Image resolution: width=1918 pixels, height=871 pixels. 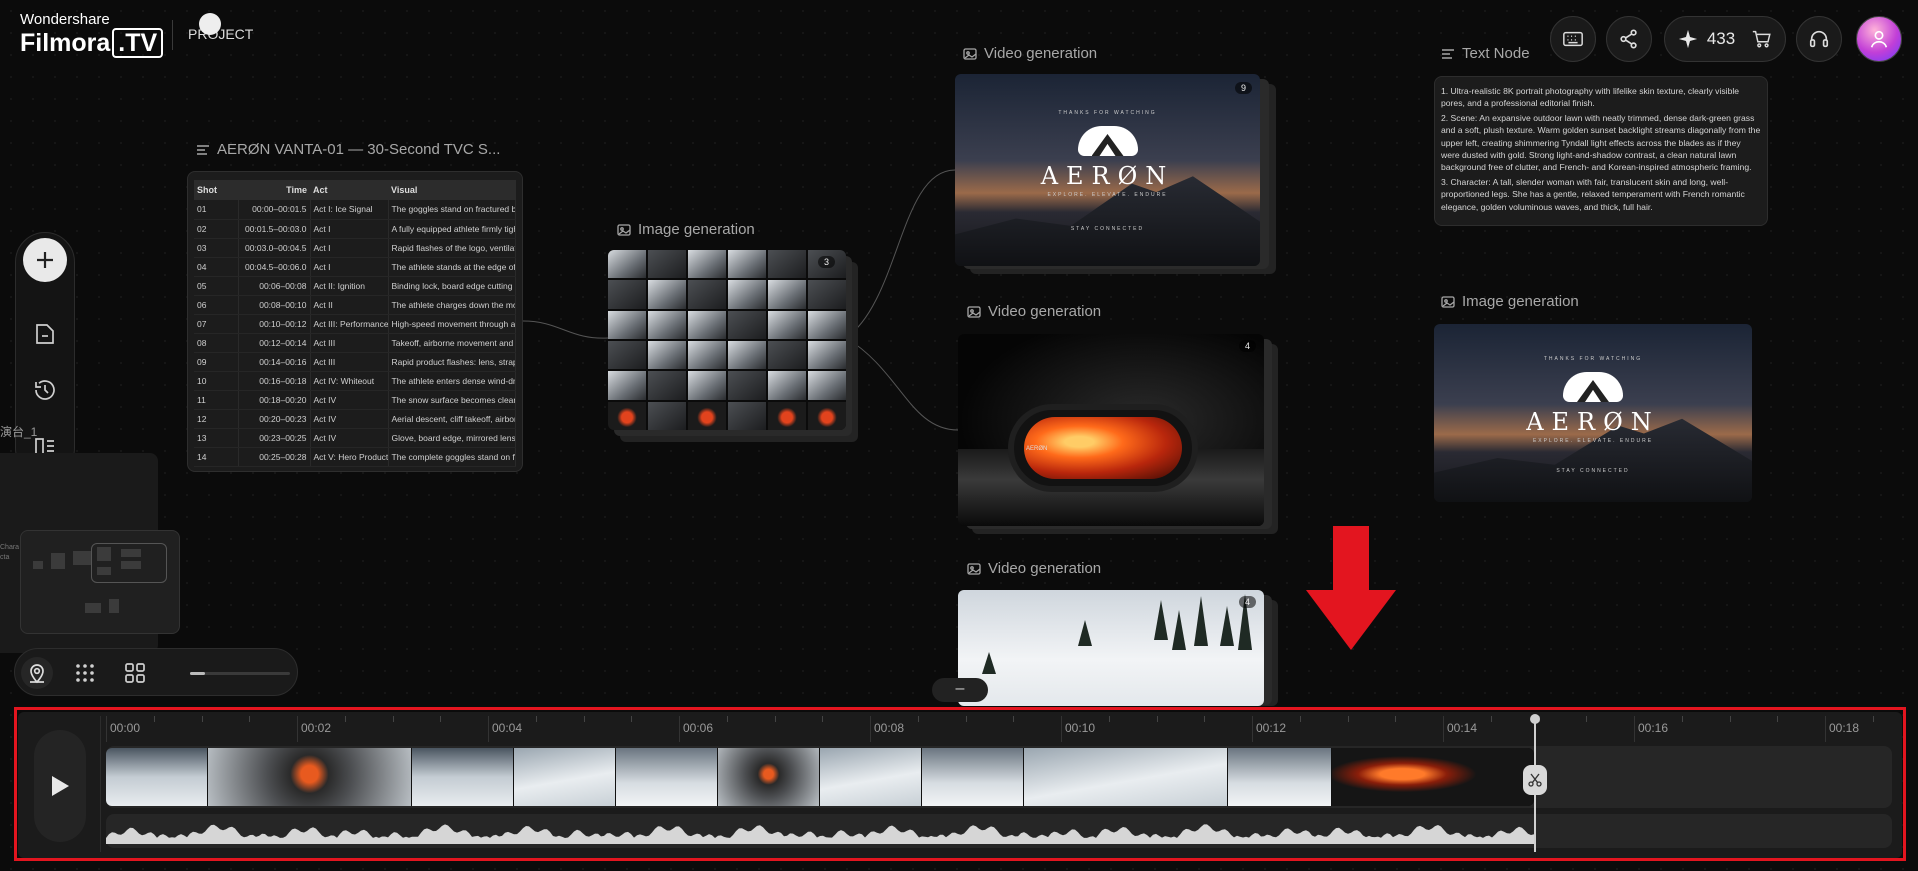 What do you see at coordinates (1448, 53) in the screenshot?
I see `text-icon` at bounding box center [1448, 53].